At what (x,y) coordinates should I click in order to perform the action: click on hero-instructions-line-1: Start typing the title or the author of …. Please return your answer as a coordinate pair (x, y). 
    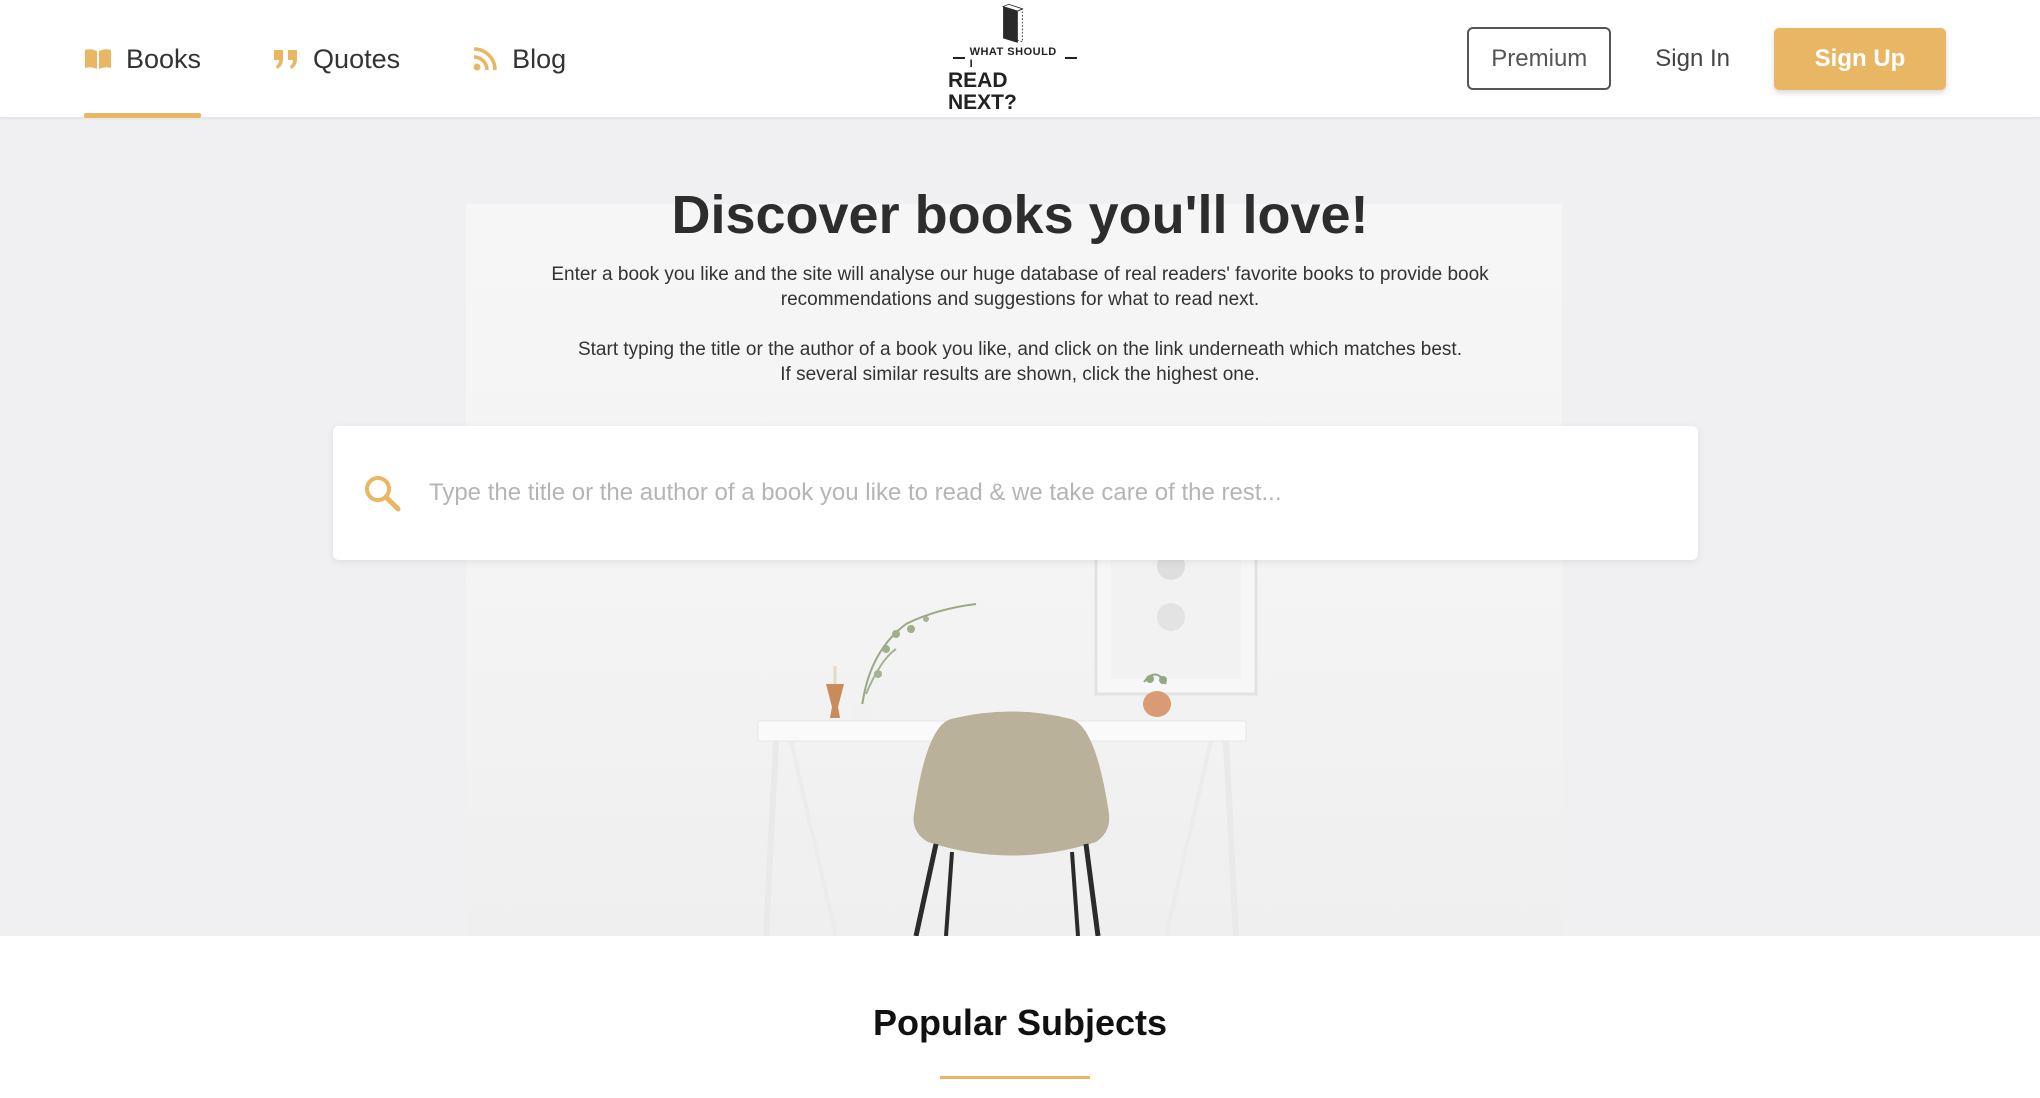
    Looking at the image, I should click on (1019, 349).